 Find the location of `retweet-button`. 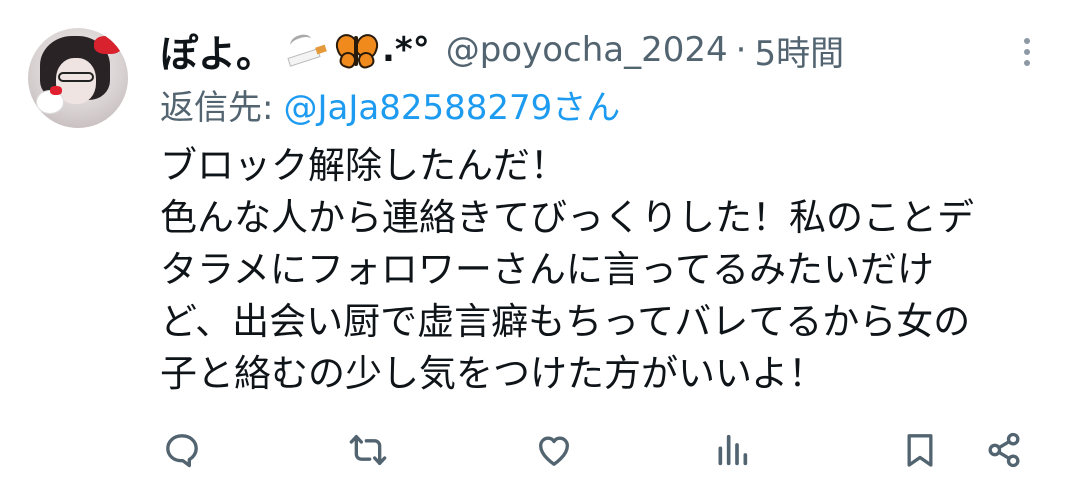

retweet-button is located at coordinates (368, 450).